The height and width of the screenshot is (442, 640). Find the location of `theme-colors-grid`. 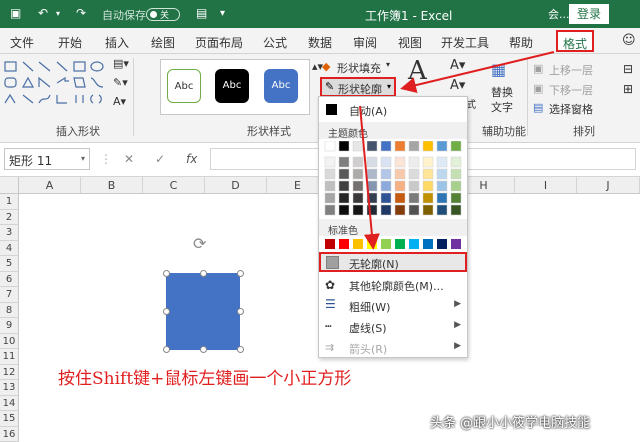

theme-colors-grid is located at coordinates (393, 178).